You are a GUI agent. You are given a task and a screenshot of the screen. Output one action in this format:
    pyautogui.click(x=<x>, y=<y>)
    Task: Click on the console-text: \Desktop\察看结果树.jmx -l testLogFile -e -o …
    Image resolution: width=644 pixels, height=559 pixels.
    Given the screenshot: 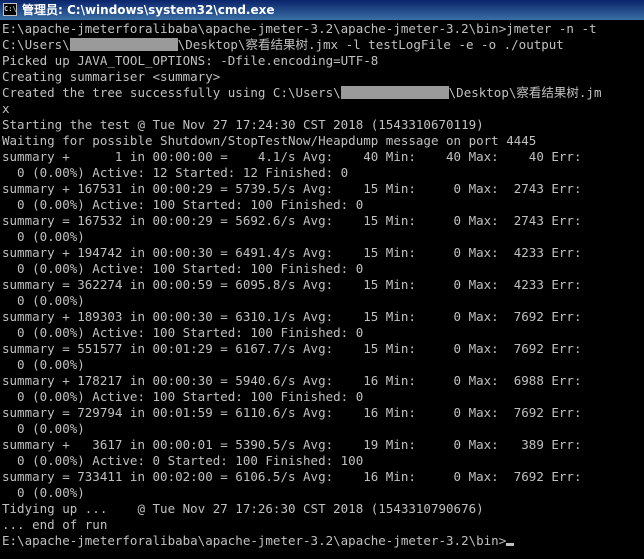 What is the action you would take?
    pyautogui.click(x=370, y=44)
    